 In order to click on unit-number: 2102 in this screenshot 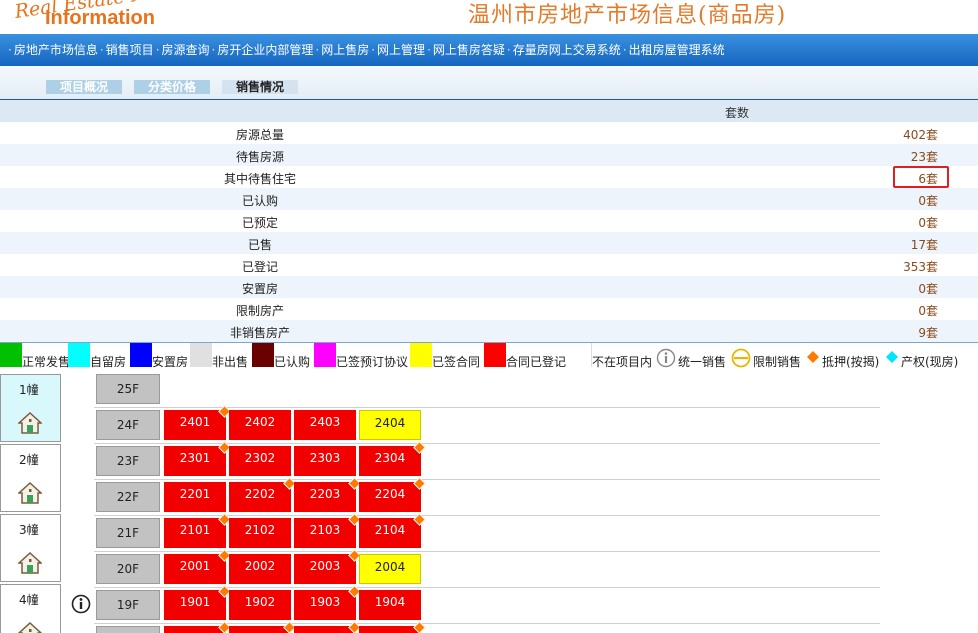, I will do `click(260, 530)`.